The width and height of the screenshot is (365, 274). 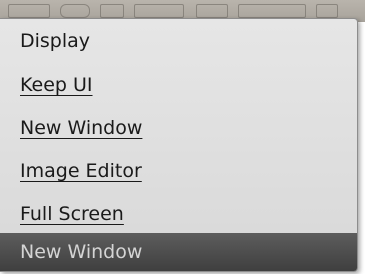 I want to click on dropdown-selected-value: New Window, so click(x=178, y=252).